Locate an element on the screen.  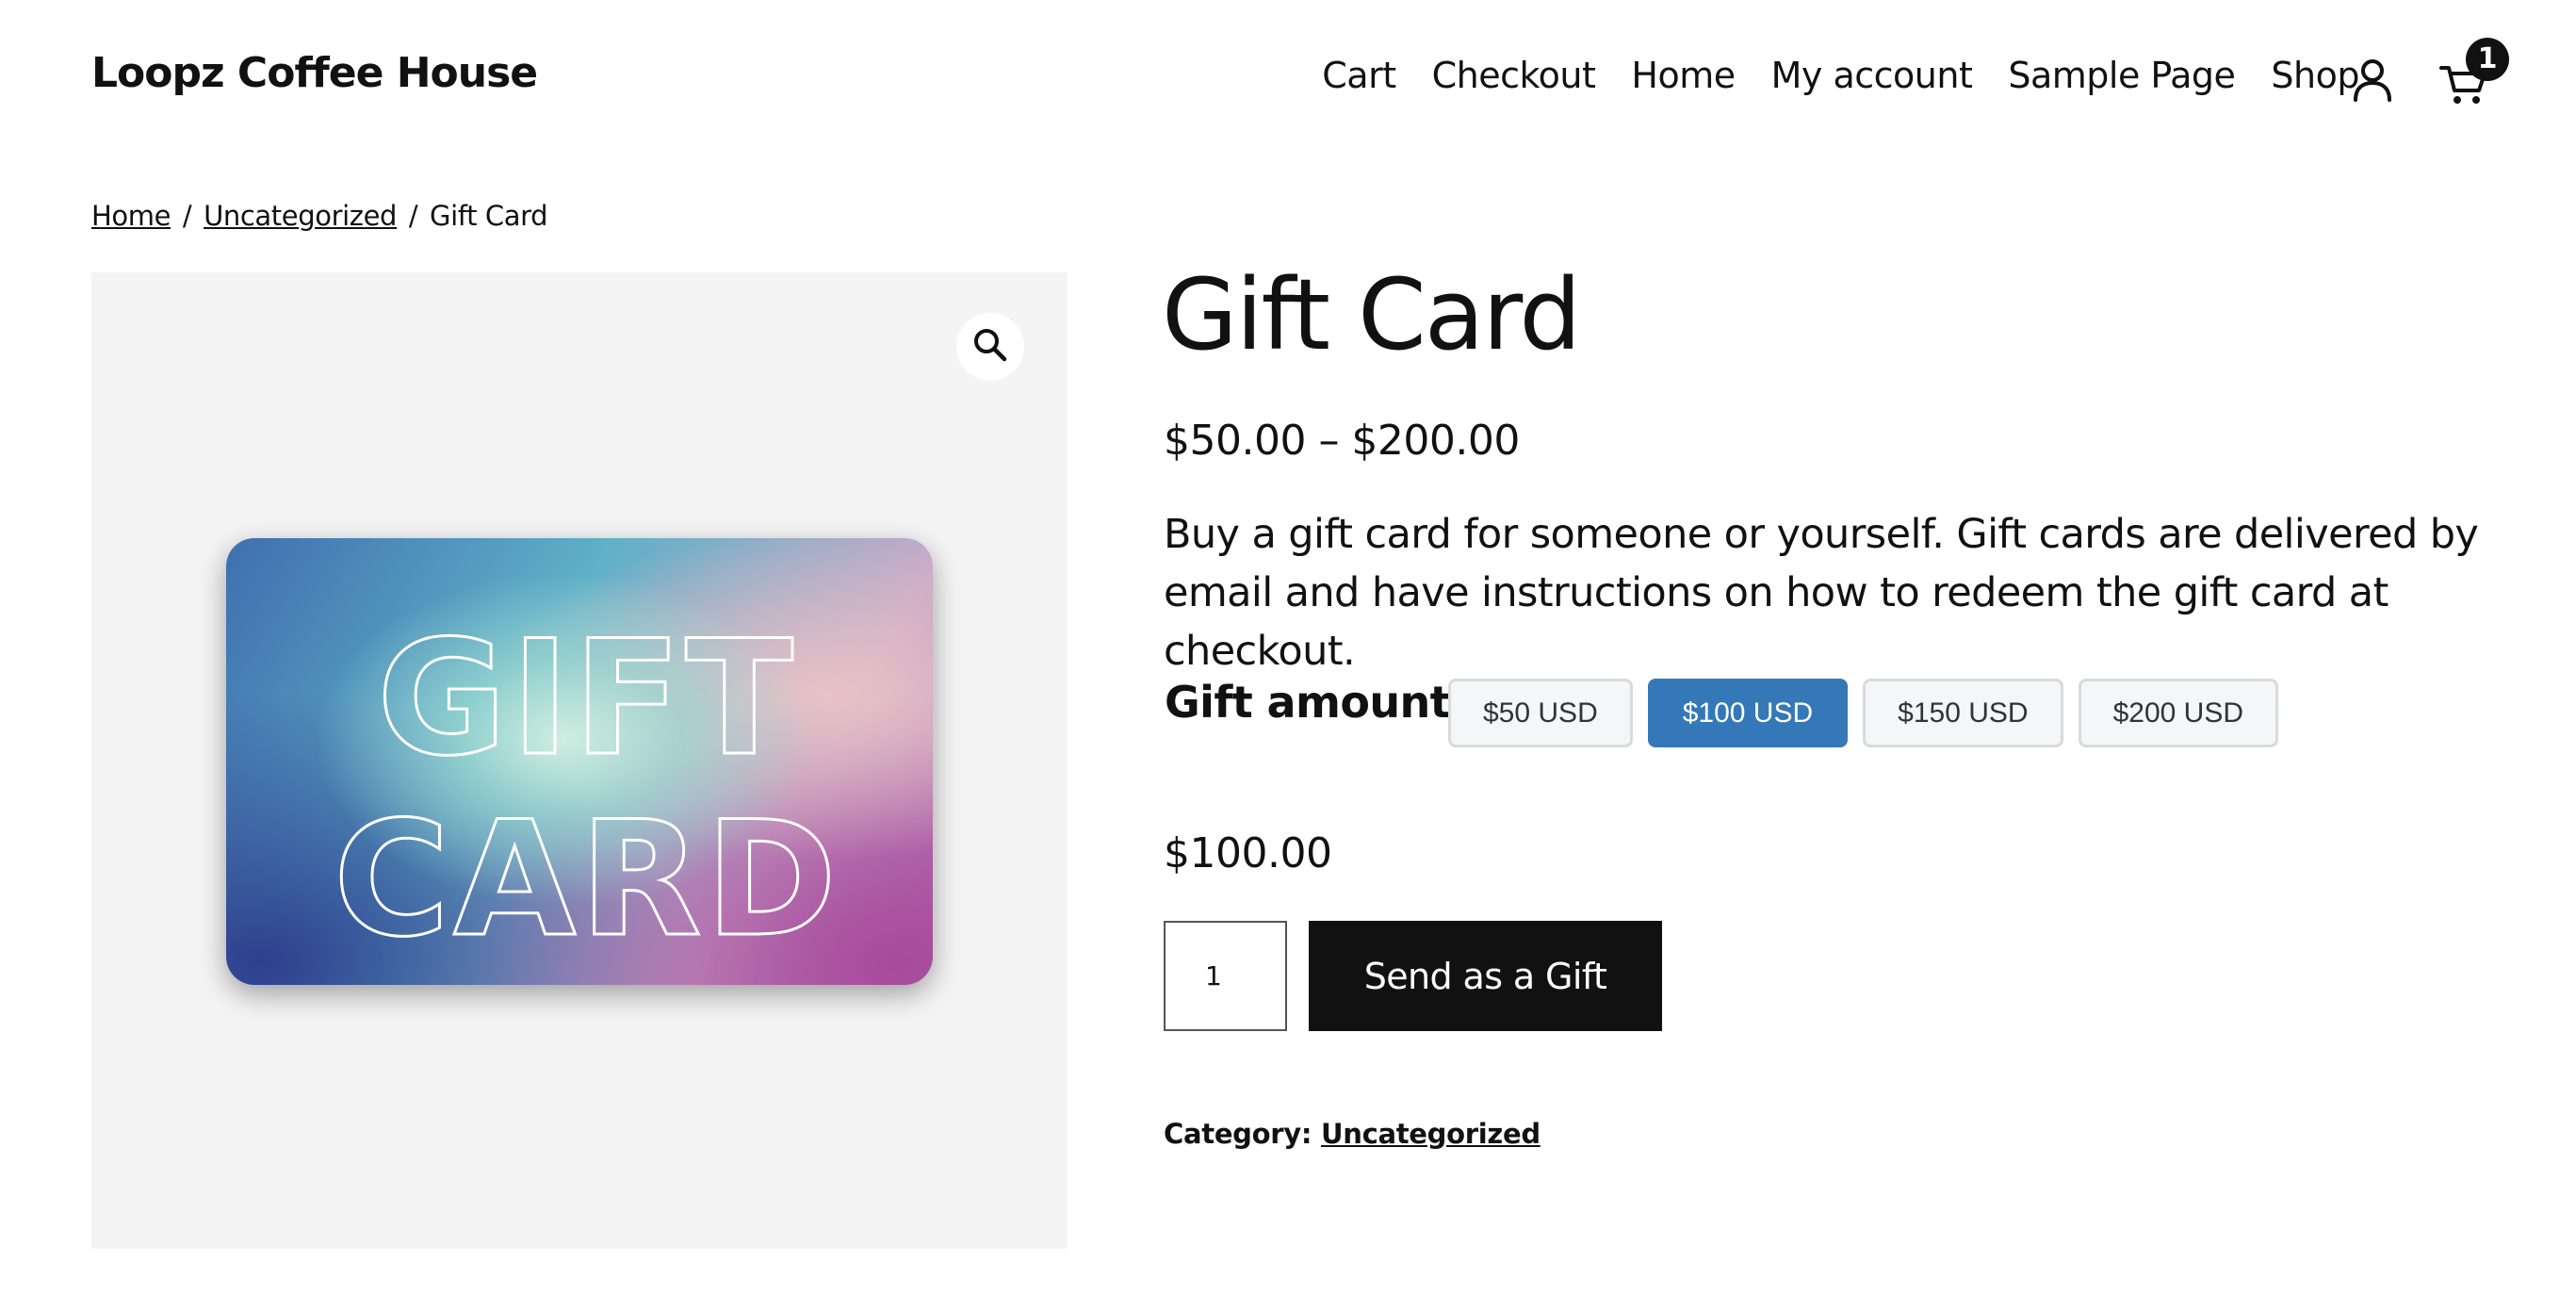
breadcrumb-home: Home is located at coordinates (131, 216).